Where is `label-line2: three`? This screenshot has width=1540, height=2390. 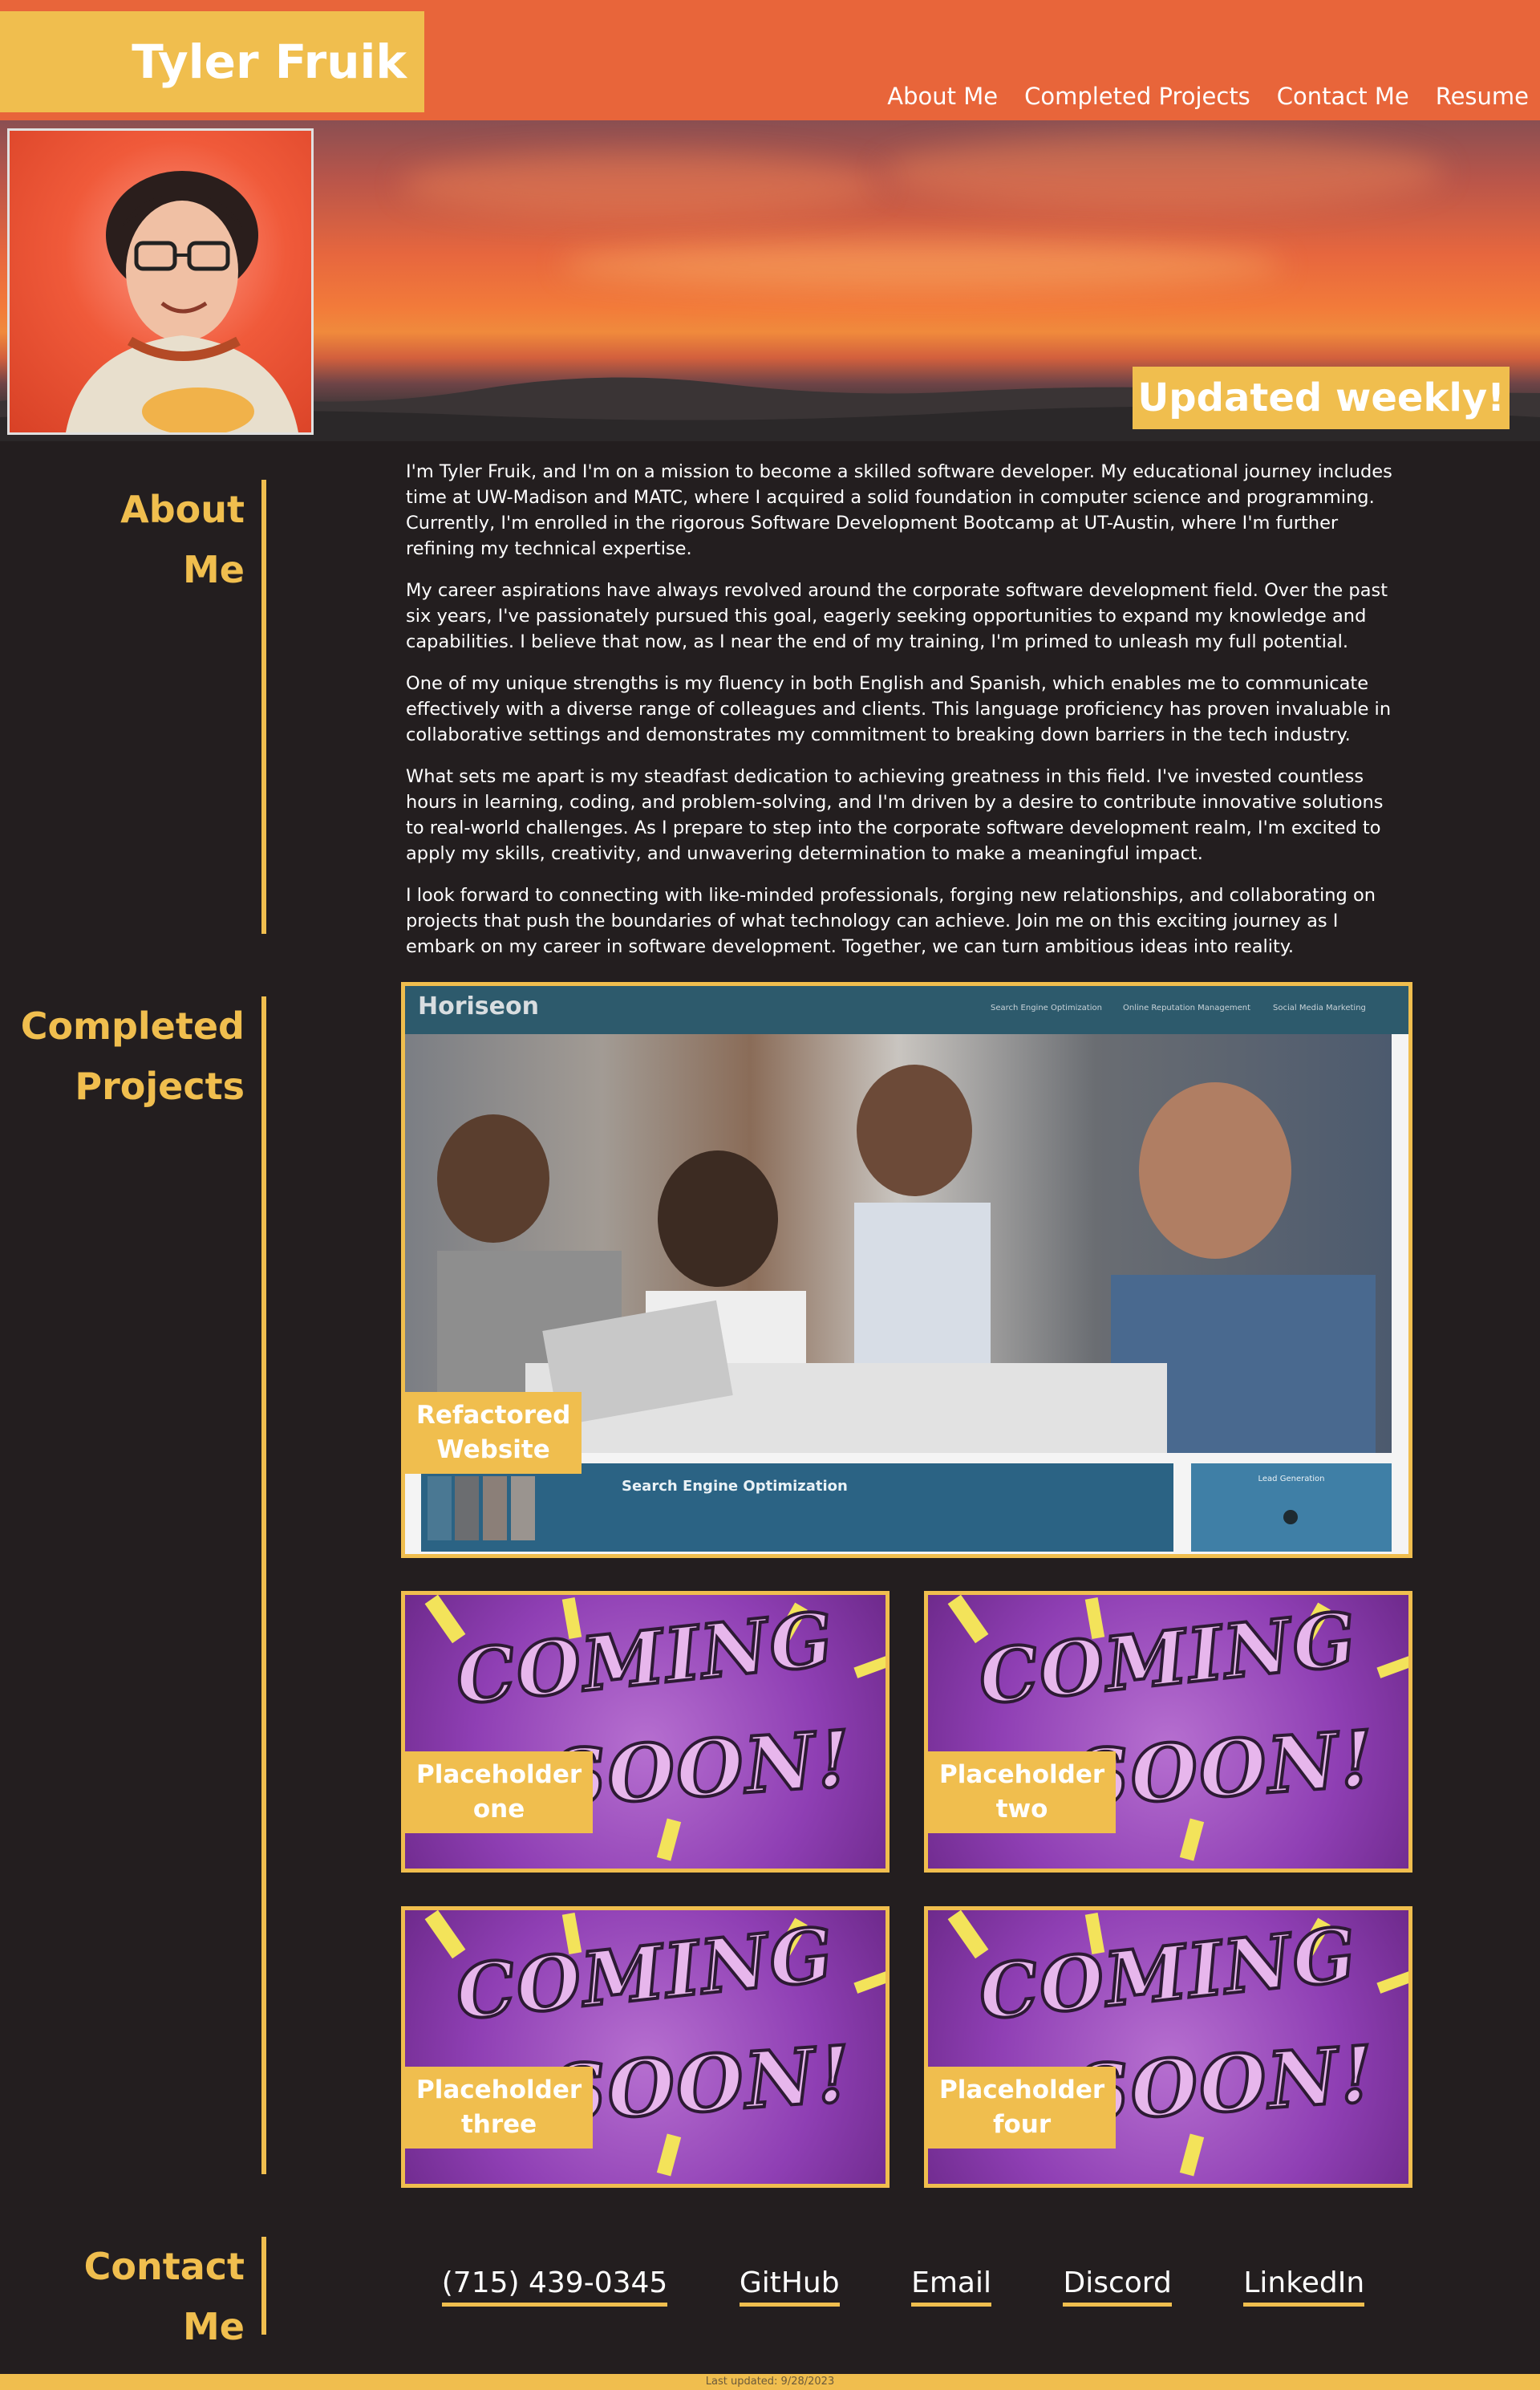 label-line2: three is located at coordinates (498, 2125).